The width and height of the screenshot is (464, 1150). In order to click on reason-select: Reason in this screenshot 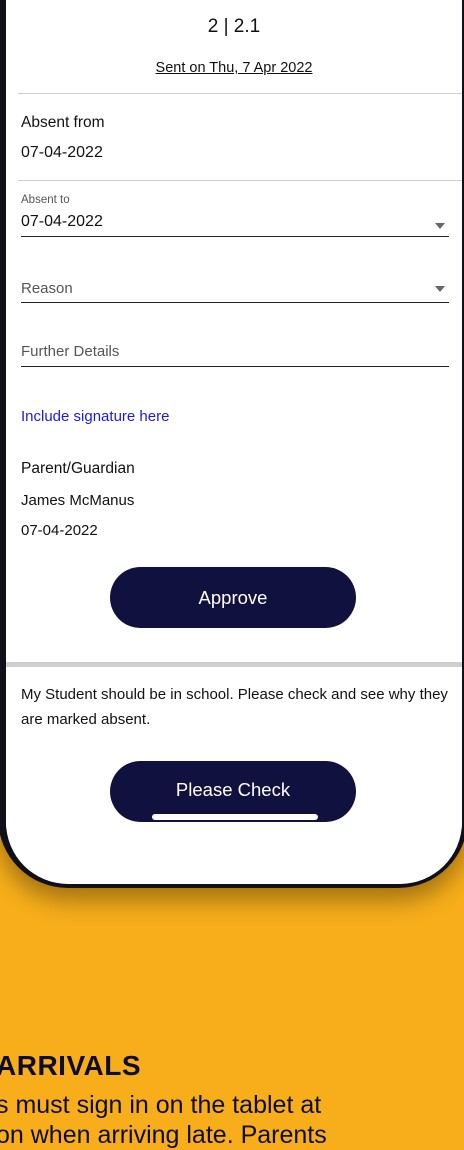, I will do `click(235, 290)`.